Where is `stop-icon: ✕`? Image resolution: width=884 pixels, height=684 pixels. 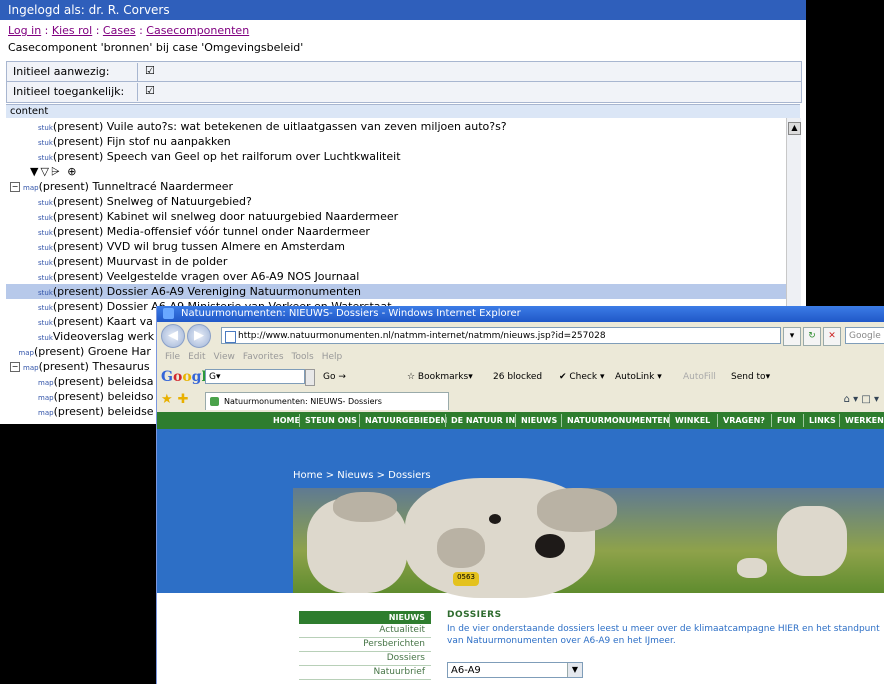 stop-icon: ✕ is located at coordinates (832, 336).